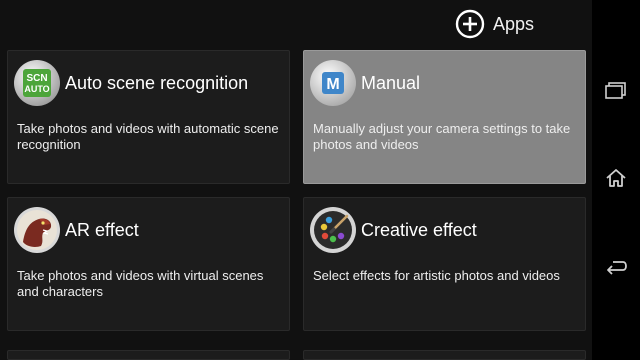 This screenshot has width=640, height=360. I want to click on plus-circle-icon, so click(470, 24).